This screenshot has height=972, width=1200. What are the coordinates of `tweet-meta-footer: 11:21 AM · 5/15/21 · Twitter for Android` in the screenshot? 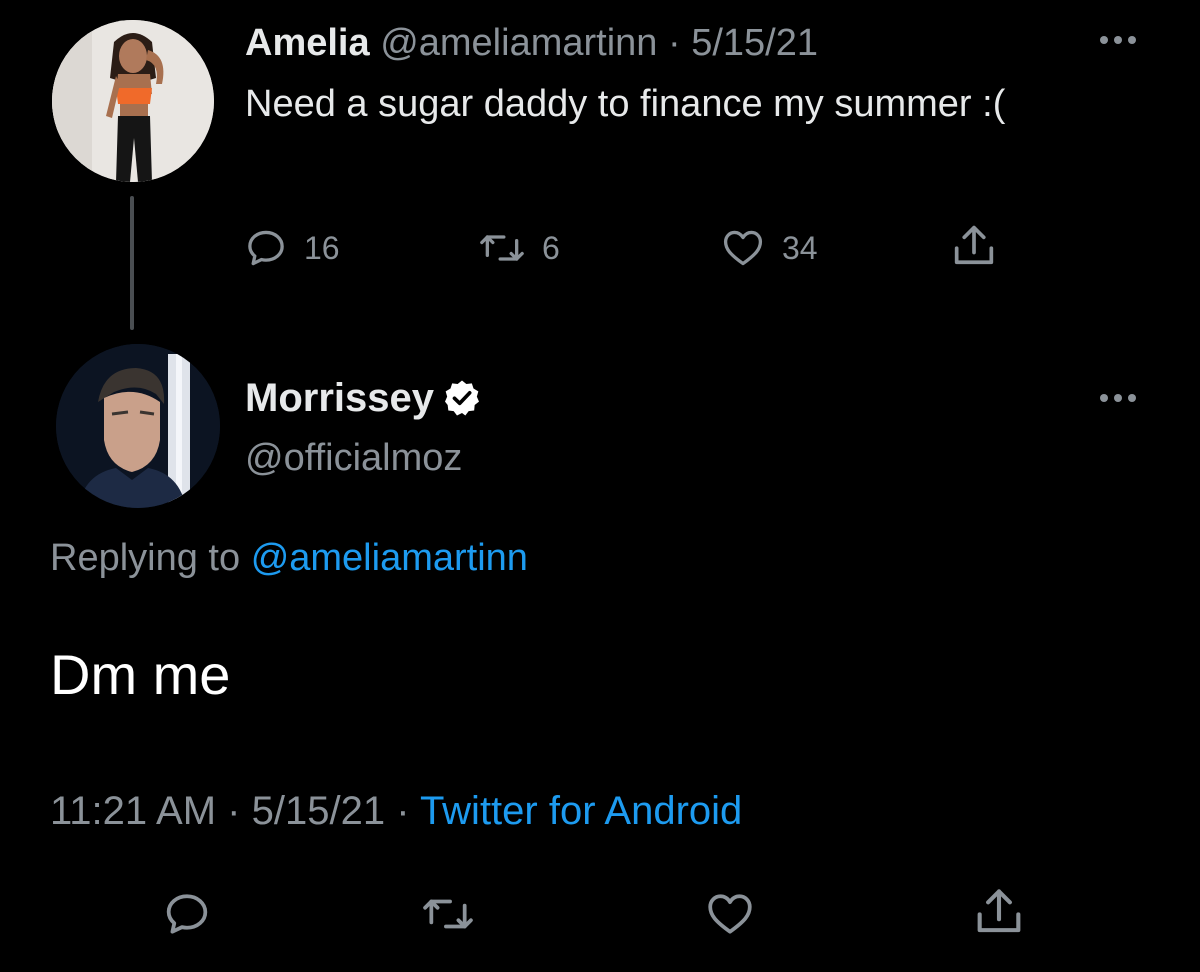 It's located at (396, 811).